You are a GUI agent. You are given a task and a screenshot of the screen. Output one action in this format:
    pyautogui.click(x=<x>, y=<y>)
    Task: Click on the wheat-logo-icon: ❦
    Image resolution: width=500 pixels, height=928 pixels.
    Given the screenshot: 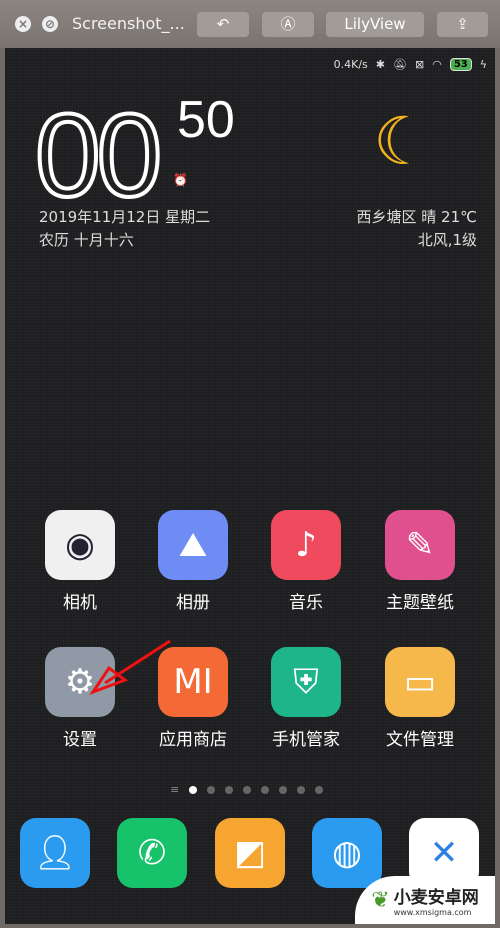 What is the action you would take?
    pyautogui.click(x=380, y=900)
    